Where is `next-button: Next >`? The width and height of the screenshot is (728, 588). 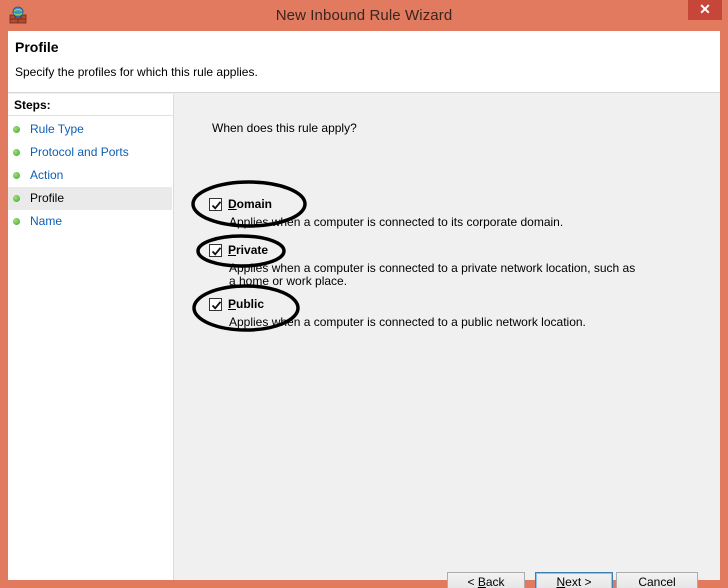 next-button: Next > is located at coordinates (574, 580).